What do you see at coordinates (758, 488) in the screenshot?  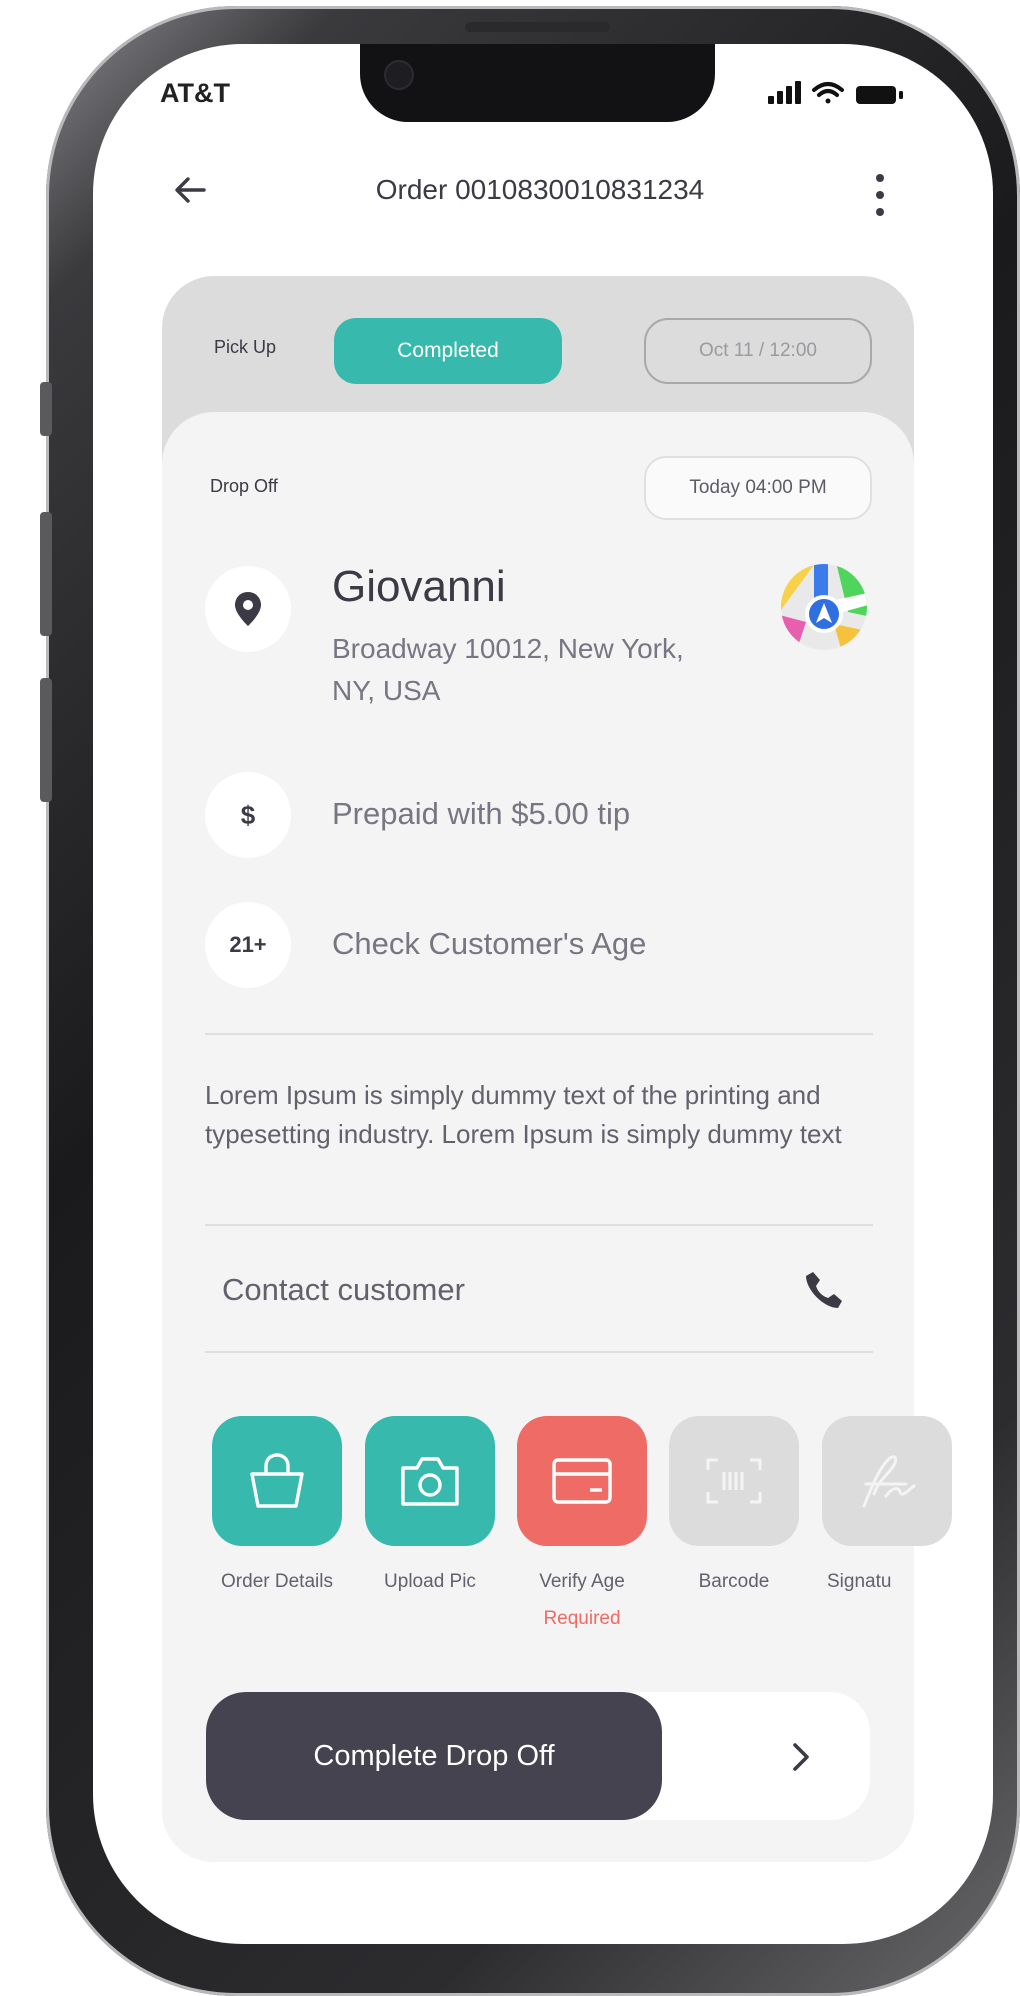 I see `dropoff-time-badge: Today 04:00 PM` at bounding box center [758, 488].